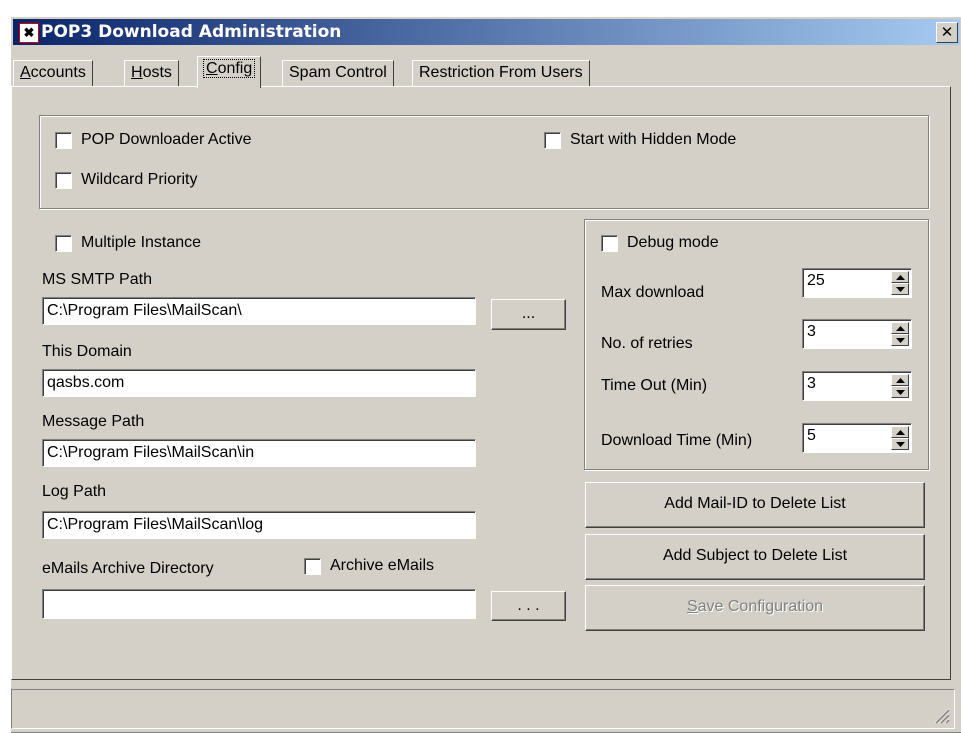 The image size is (961, 733). What do you see at coordinates (139, 179) in the screenshot?
I see `wildcard-priority-label: Wildcard Priority` at bounding box center [139, 179].